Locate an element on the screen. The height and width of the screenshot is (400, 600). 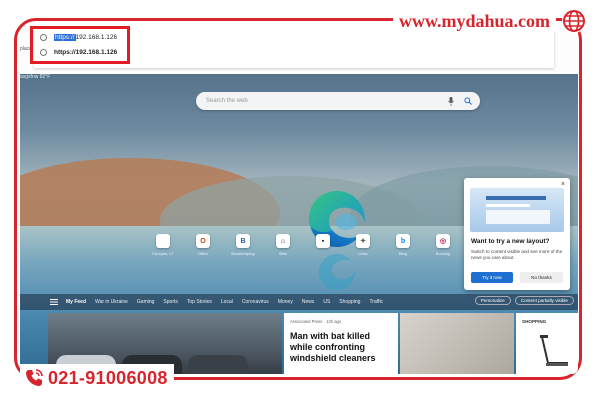
feed-tab: Traffic is located at coordinates (376, 302).